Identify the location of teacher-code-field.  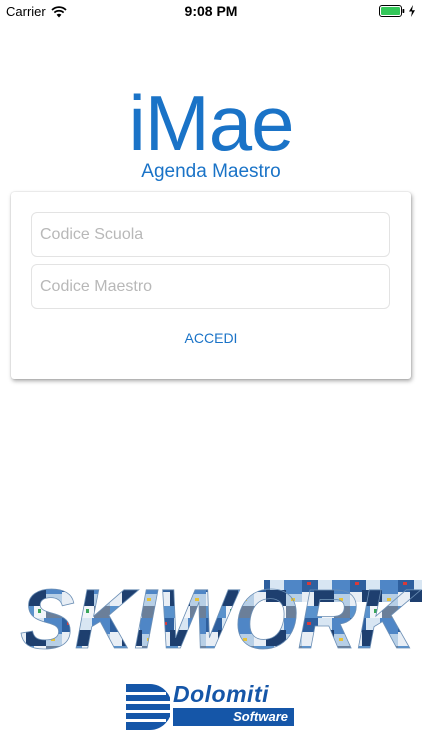
(210, 286).